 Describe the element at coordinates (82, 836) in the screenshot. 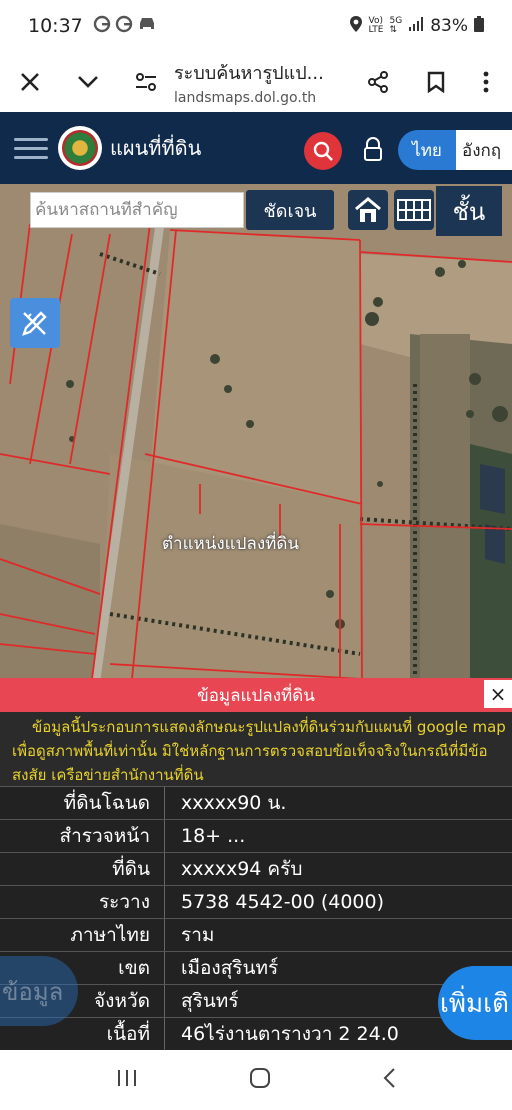

I see `row-label: สำรวจหน้า` at that location.